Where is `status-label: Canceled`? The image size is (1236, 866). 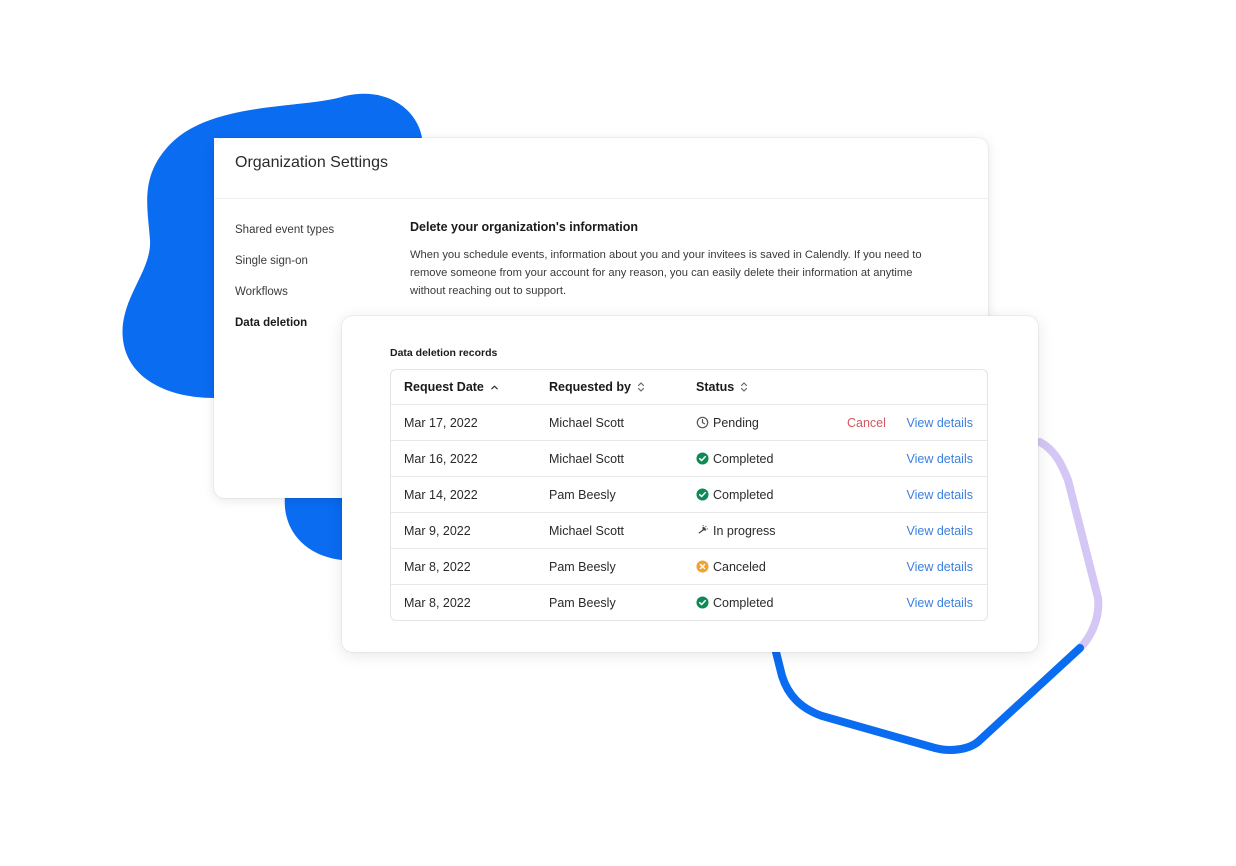
status-label: Canceled is located at coordinates (739, 566).